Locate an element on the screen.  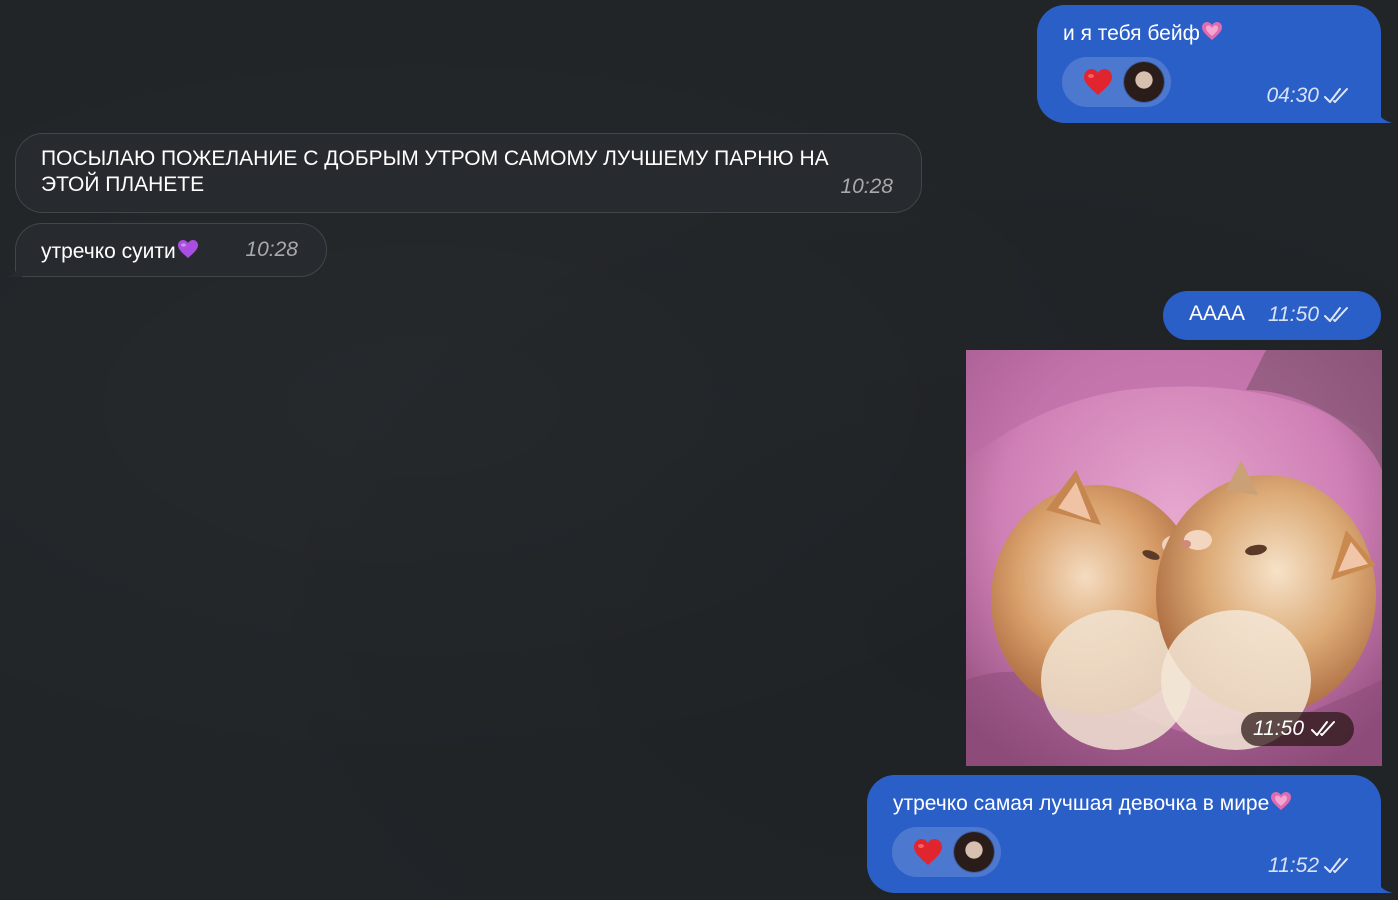
message-text: и я тебя бейф is located at coordinates (1131, 33).